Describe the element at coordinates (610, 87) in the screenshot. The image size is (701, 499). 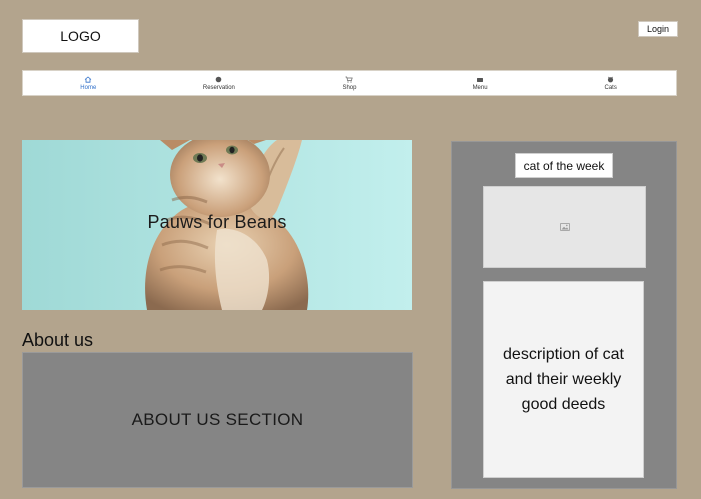
I see `nav-item-label: Cats` at that location.